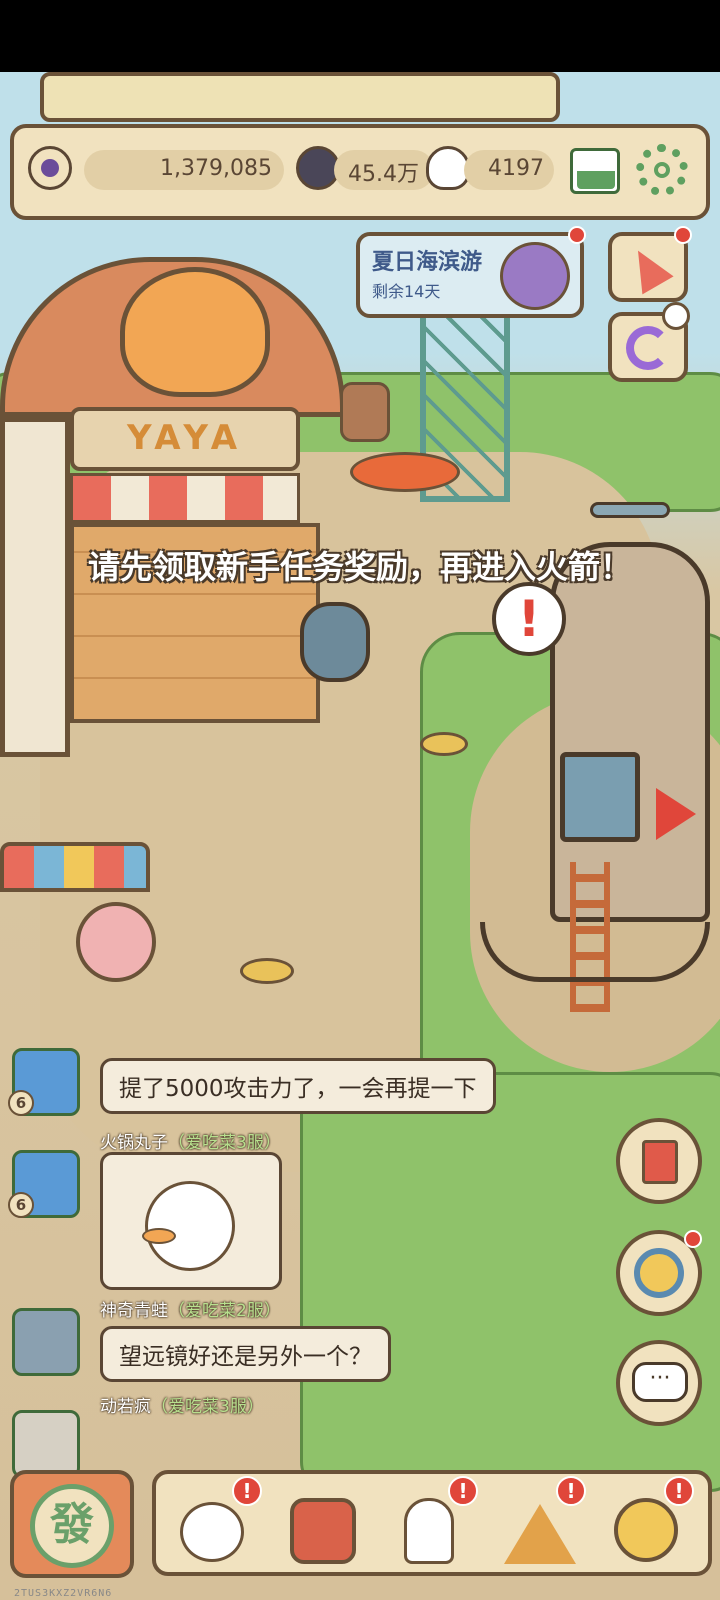 The image size is (720, 1600). What do you see at coordinates (359, 567) in the screenshot?
I see `tutorial-notice: 请先领取新手任务奖励，再进入火箭！` at bounding box center [359, 567].